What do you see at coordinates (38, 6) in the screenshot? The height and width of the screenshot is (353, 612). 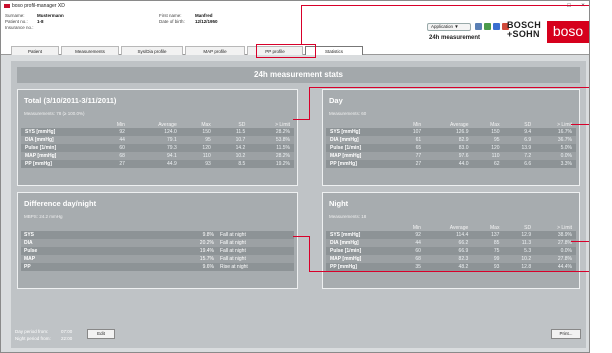 I see `window-title: boso profil-manager XD` at bounding box center [38, 6].